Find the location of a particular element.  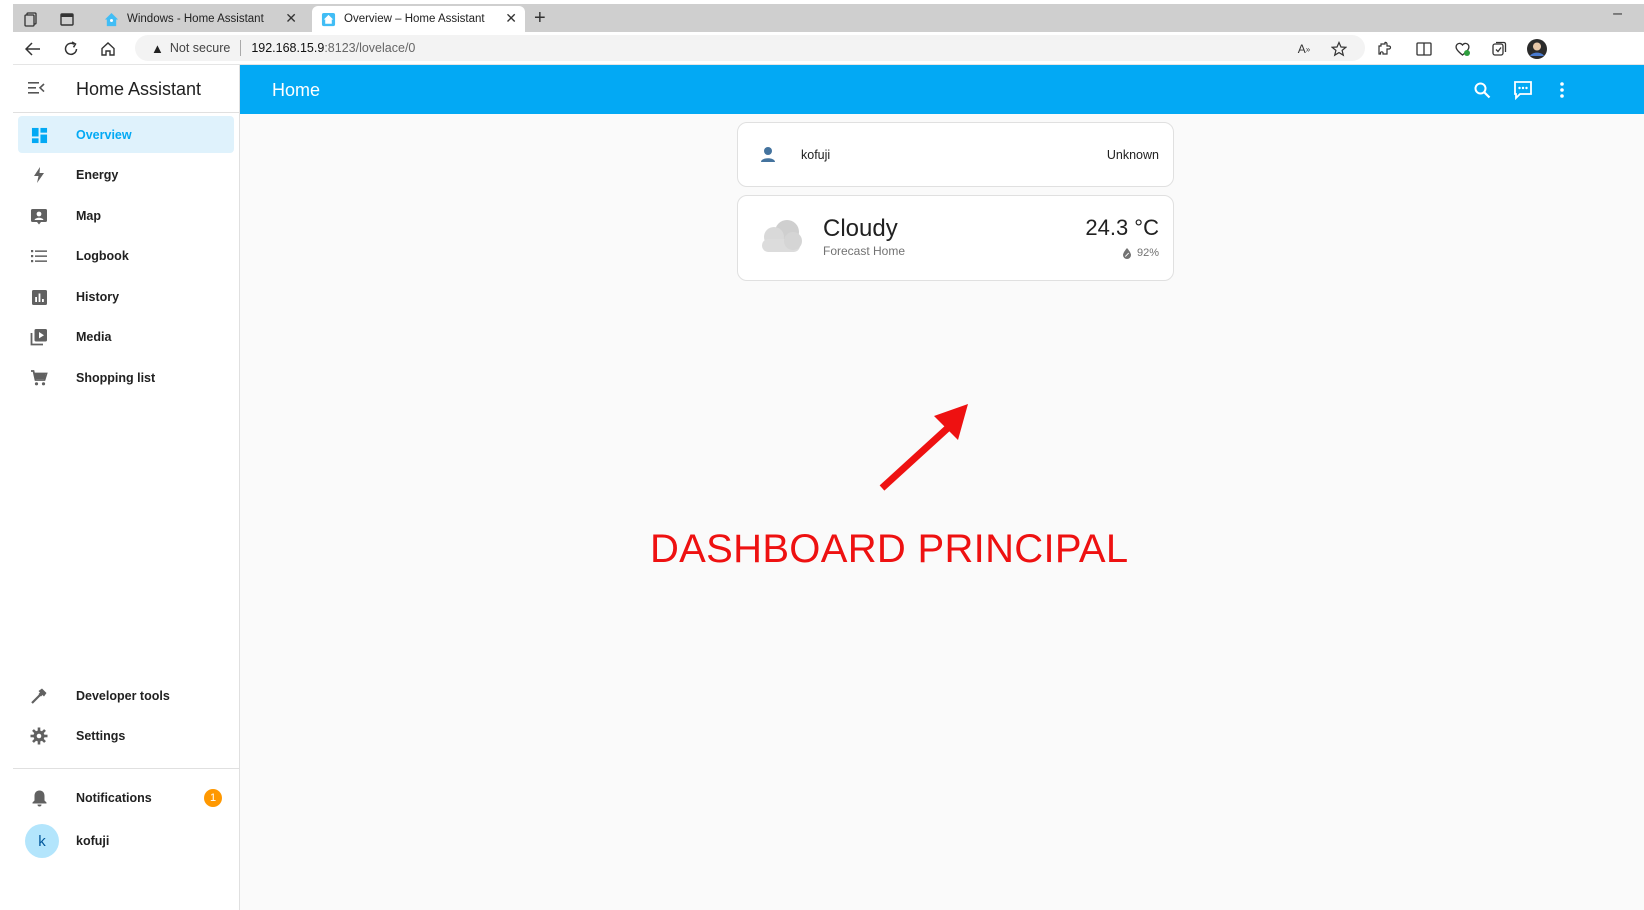

sidebar-item-label: kofuji is located at coordinates (93, 841).